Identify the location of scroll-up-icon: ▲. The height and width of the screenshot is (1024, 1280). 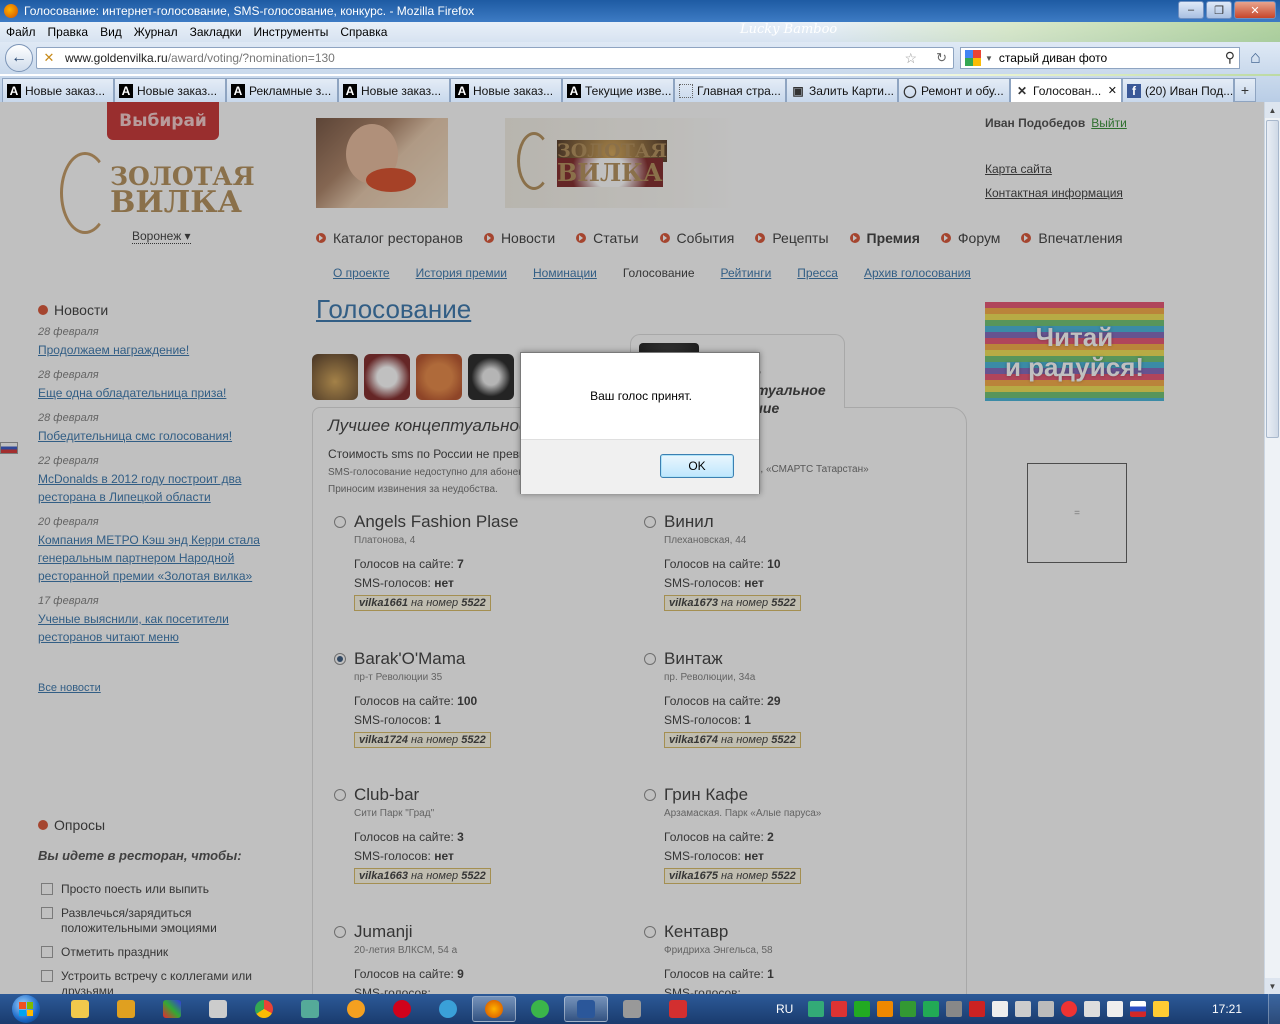
(1272, 110).